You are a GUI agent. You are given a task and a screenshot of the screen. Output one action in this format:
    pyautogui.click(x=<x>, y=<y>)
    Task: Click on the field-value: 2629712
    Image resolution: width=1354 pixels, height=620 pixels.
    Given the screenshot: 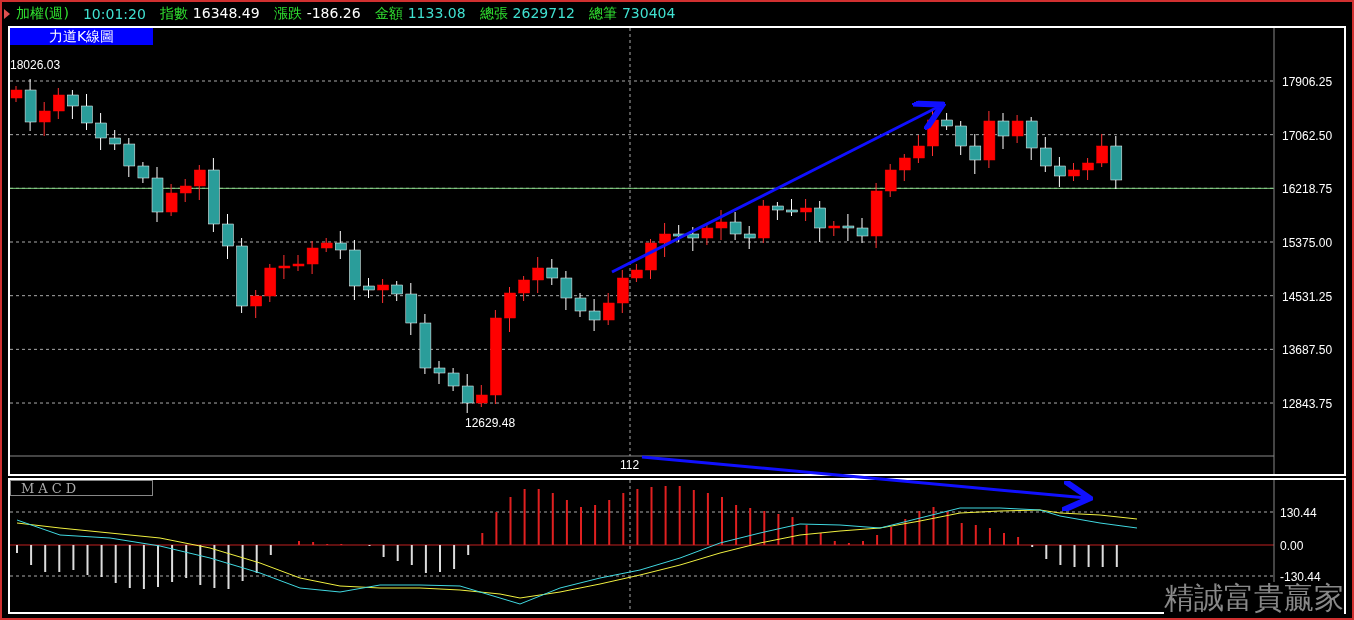 What is the action you would take?
    pyautogui.click(x=543, y=14)
    